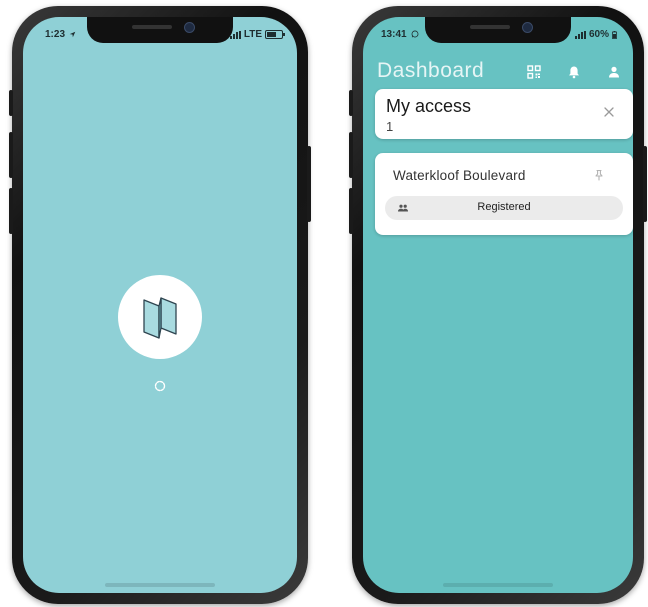 This screenshot has width=648, height=607. What do you see at coordinates (72, 34) in the screenshot?
I see `location-arrow-icon` at bounding box center [72, 34].